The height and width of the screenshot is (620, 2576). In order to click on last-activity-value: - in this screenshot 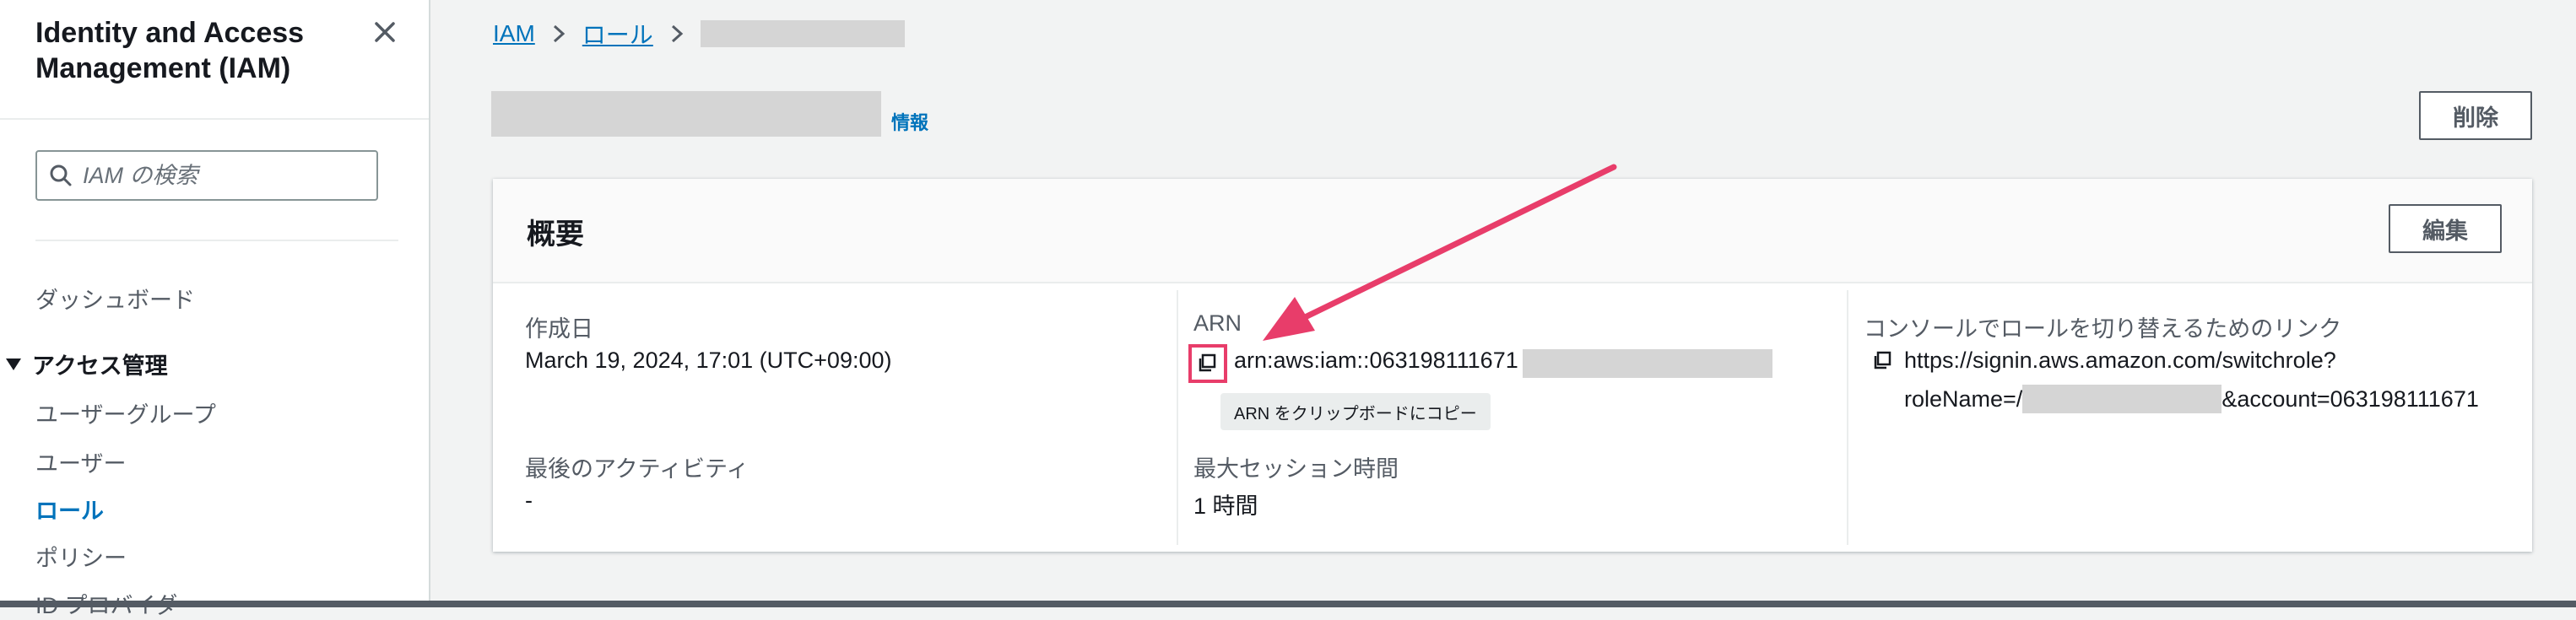, I will do `click(529, 501)`.